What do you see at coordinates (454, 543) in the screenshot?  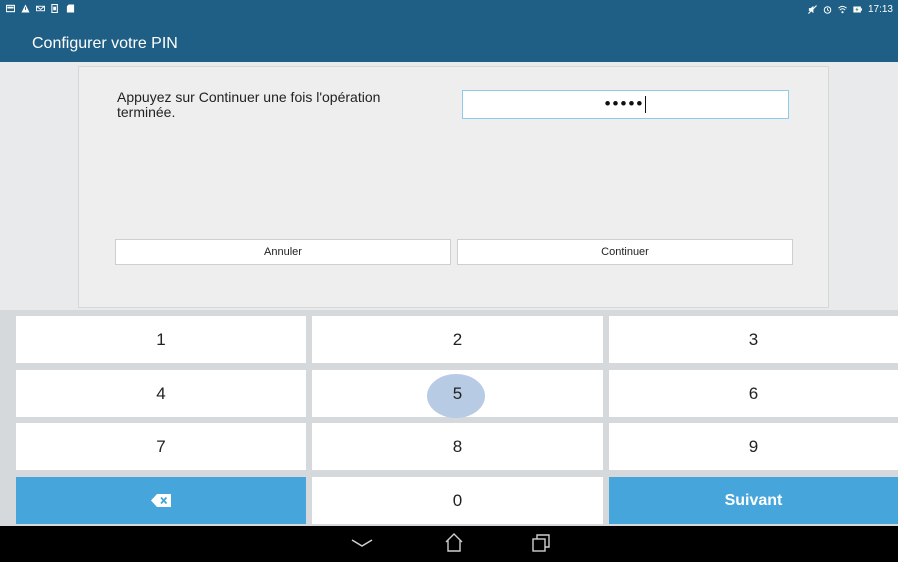 I see `home-icon` at bounding box center [454, 543].